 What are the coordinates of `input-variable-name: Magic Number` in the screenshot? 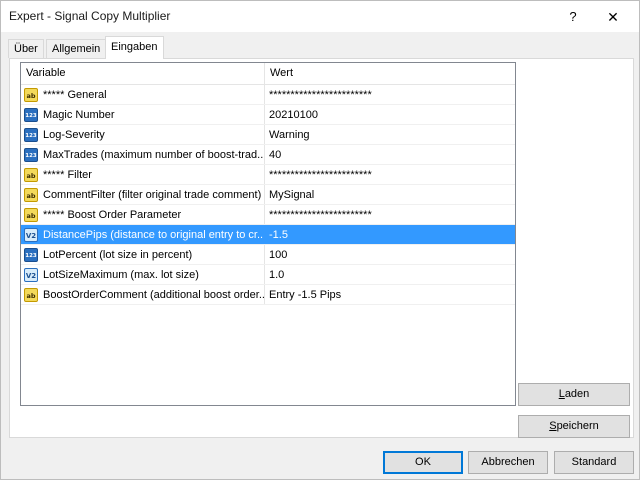 It's located at (79, 115).